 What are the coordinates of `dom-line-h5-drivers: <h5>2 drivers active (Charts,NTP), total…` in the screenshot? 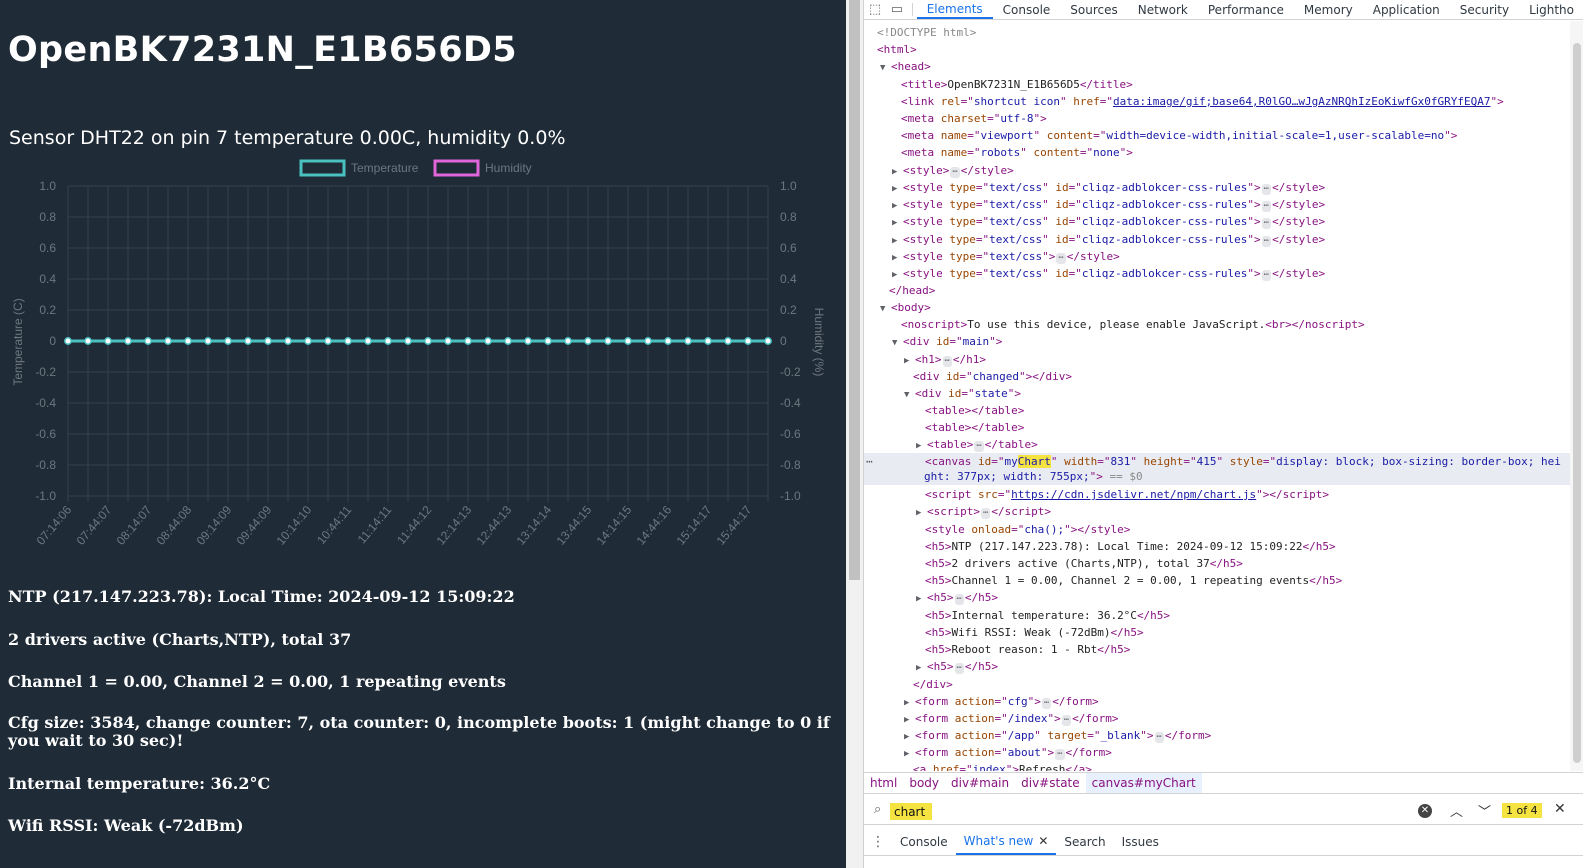 It's located at (1247, 563).